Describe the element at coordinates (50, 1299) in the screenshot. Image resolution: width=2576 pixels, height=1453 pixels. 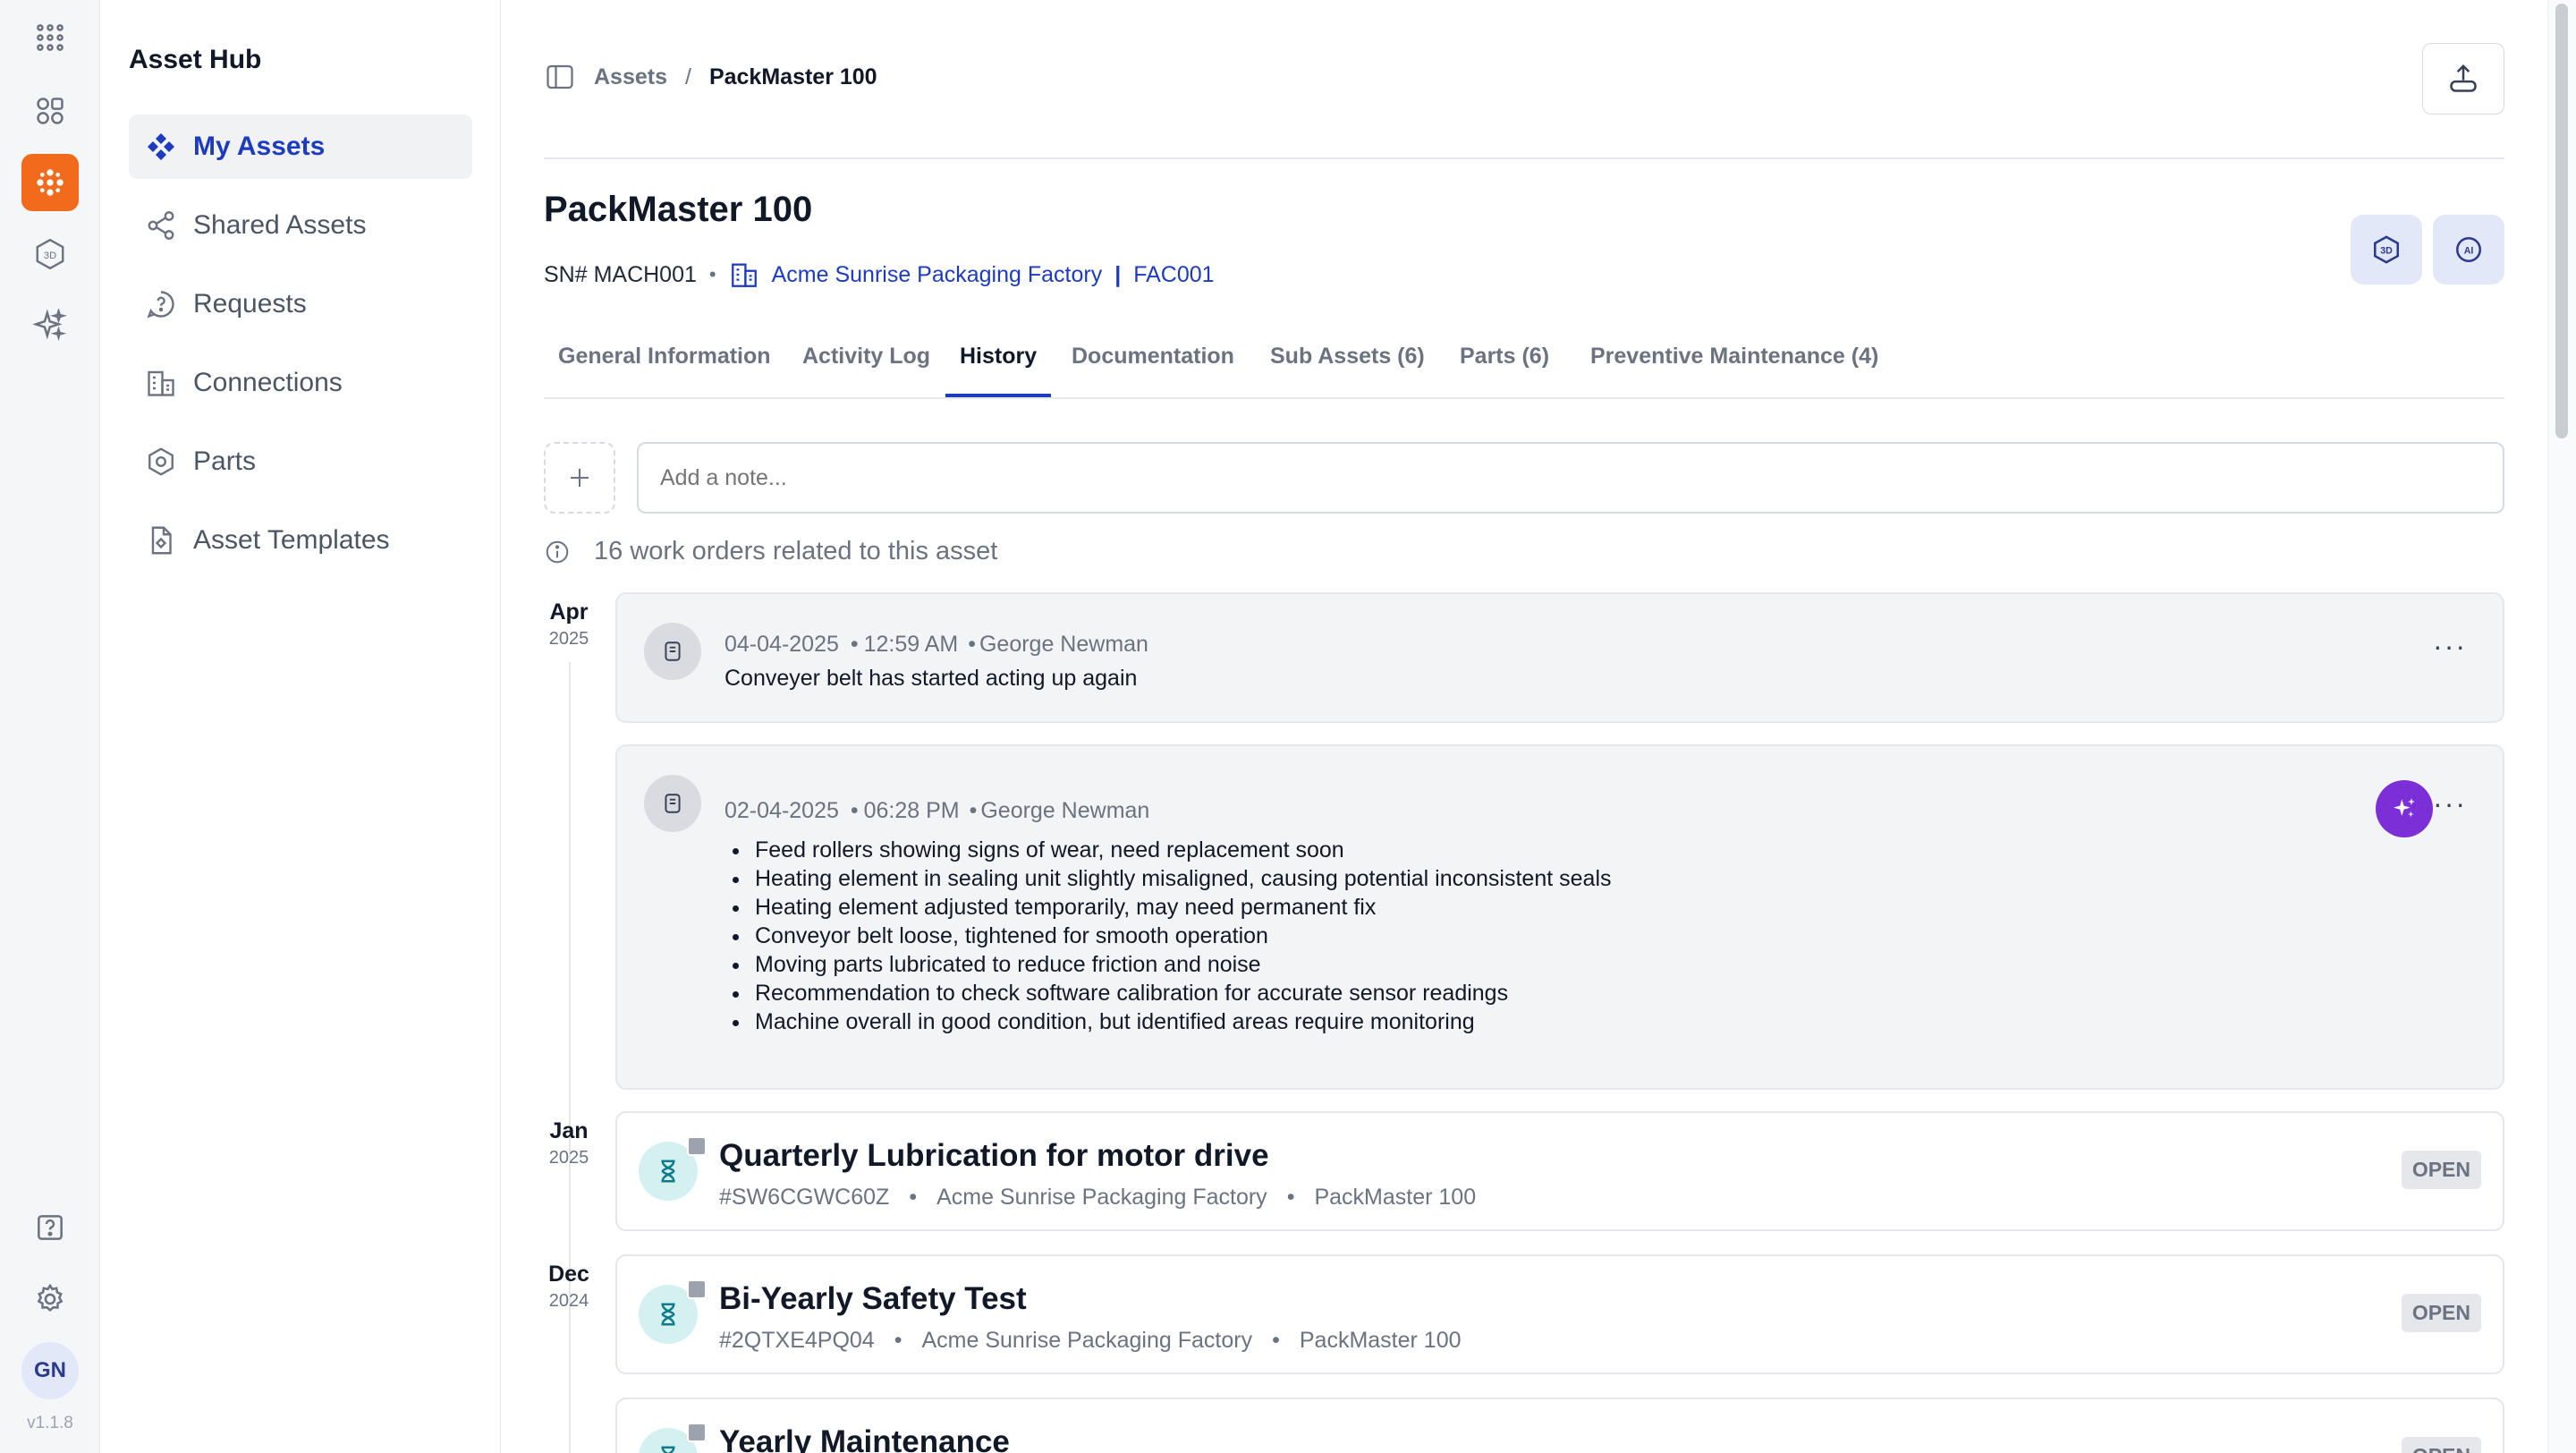
I see `settings-icon` at that location.